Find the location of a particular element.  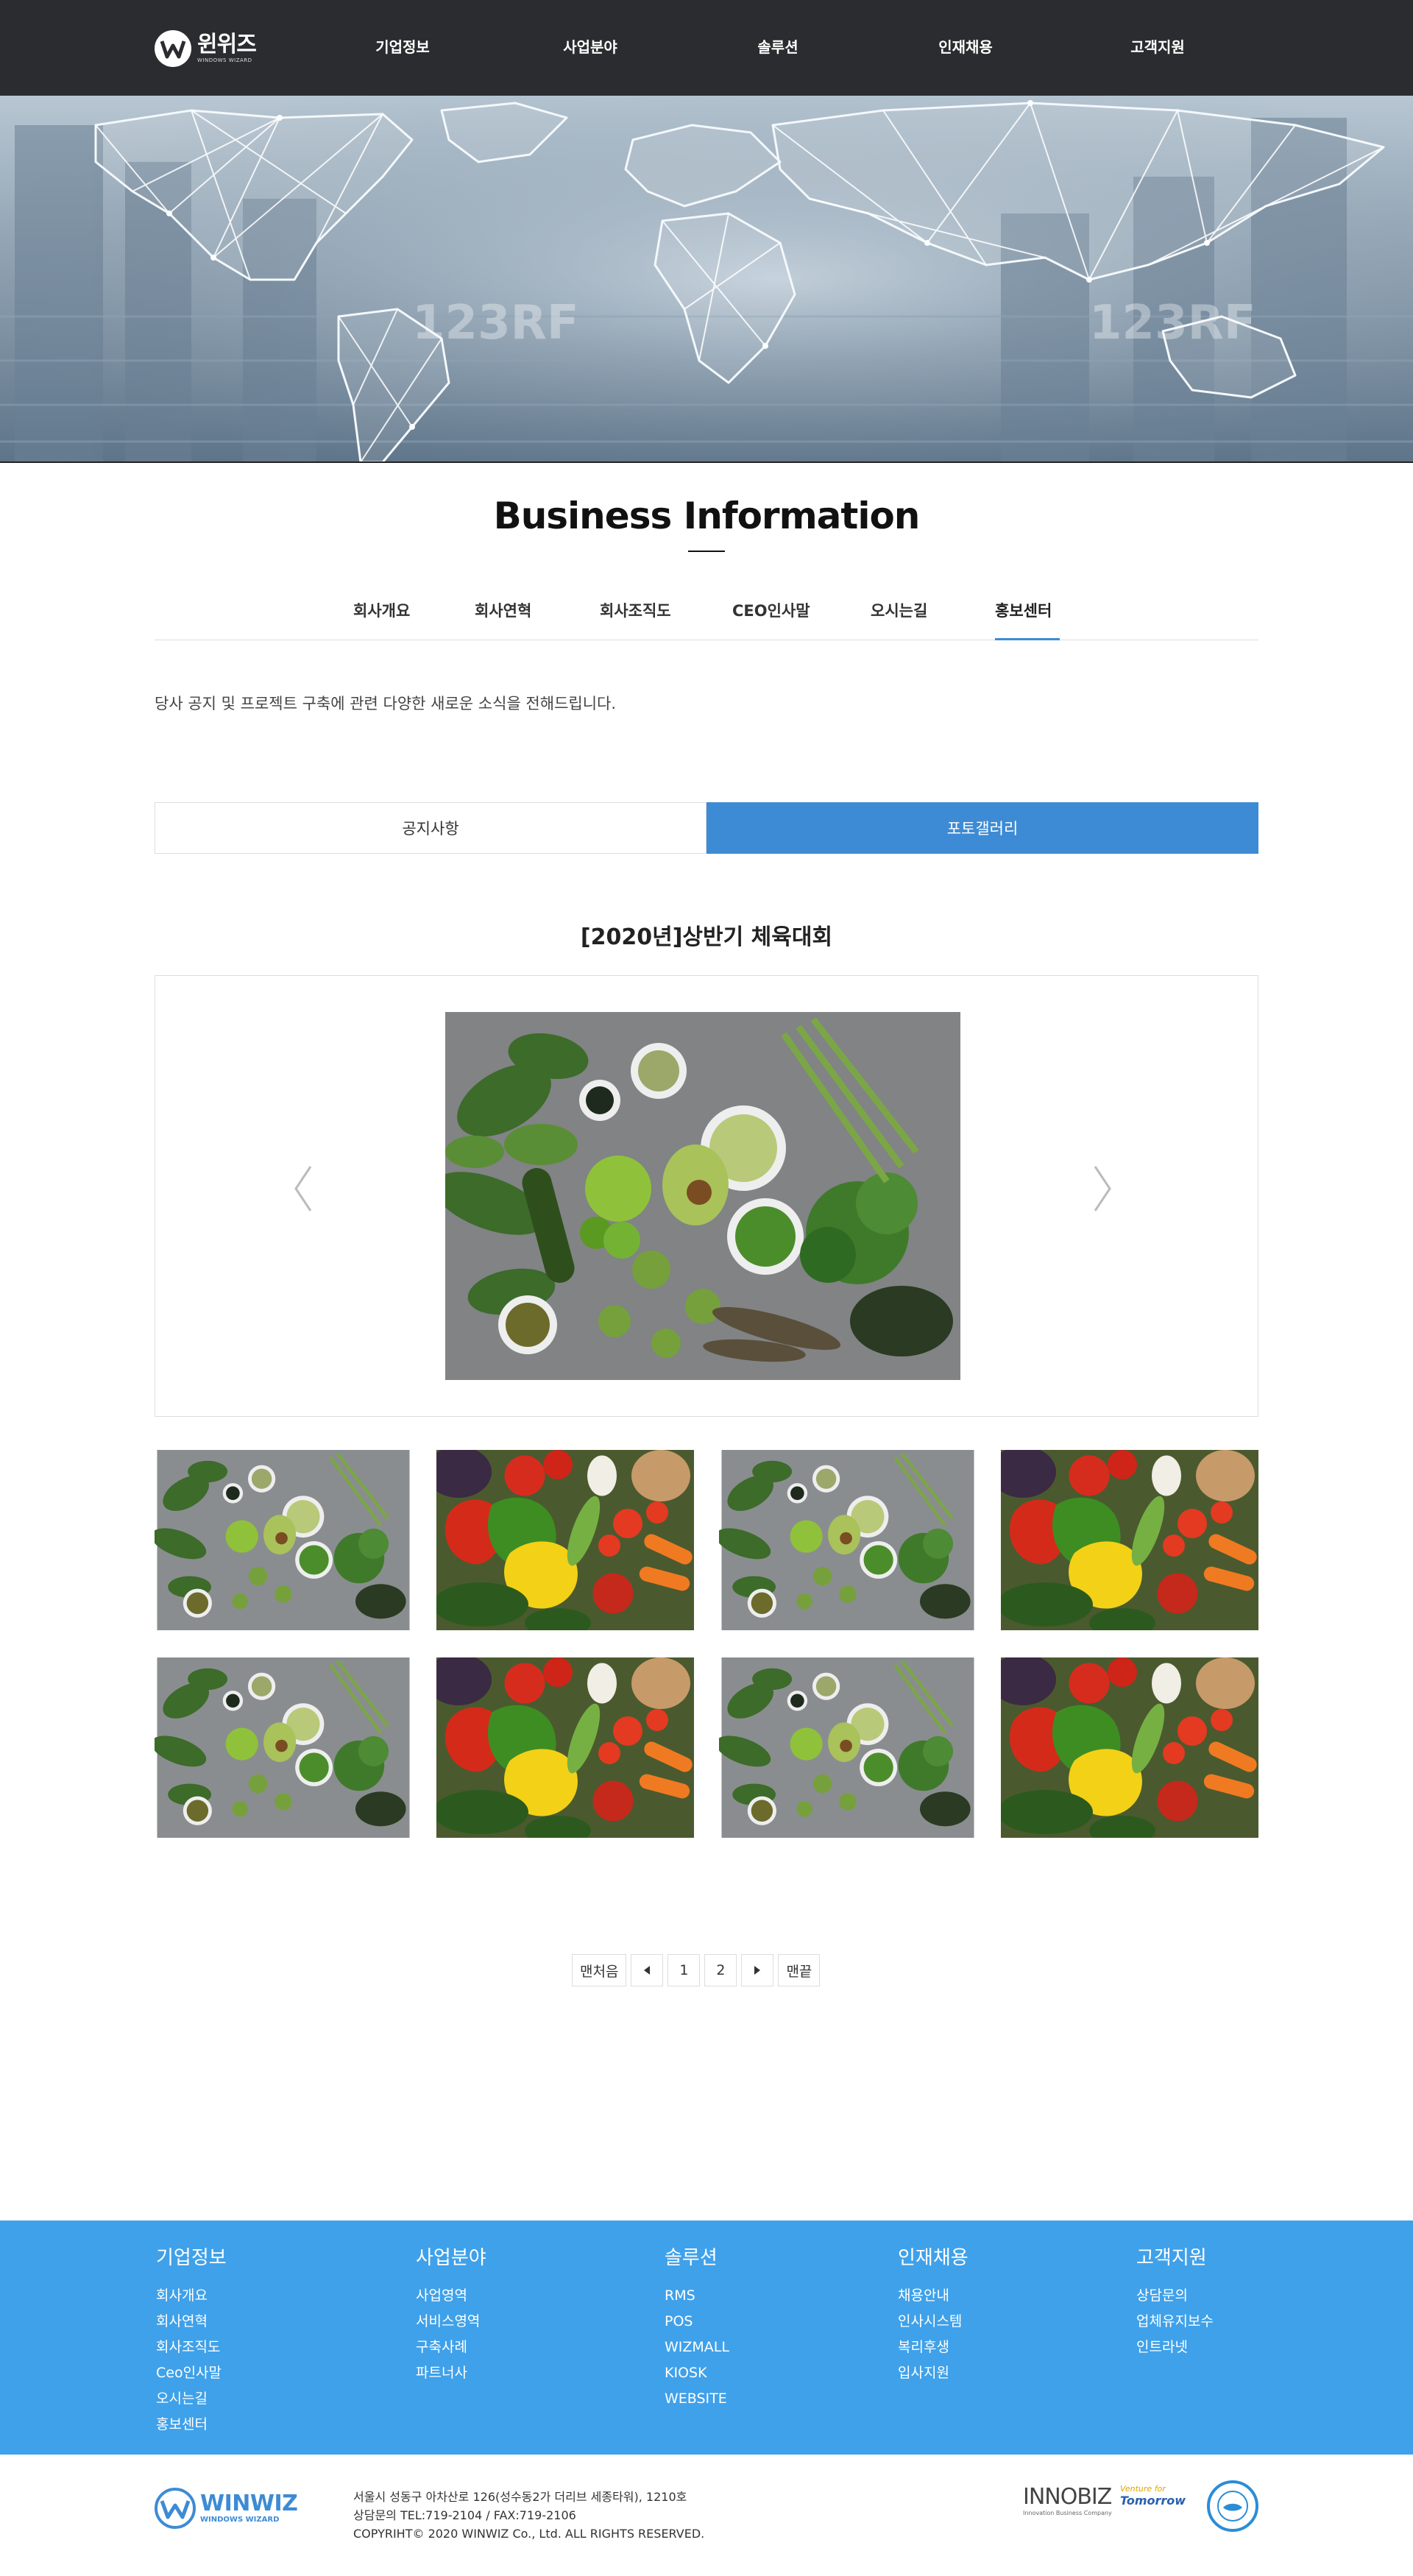

post-title: [2020년]상반기 체육대회 is located at coordinates (706, 937).